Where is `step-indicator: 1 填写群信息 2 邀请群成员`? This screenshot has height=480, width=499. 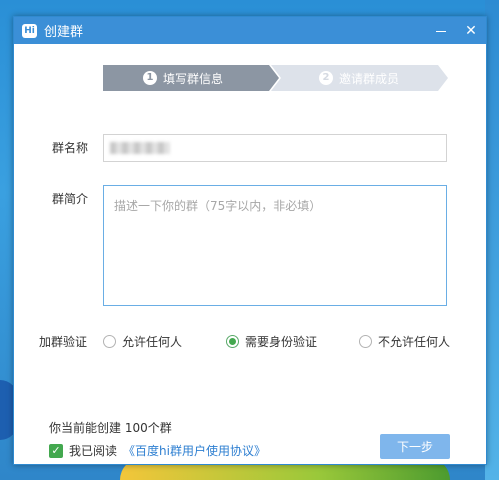
step-indicator: 1 填写群信息 2 邀请群成员 is located at coordinates (275, 78).